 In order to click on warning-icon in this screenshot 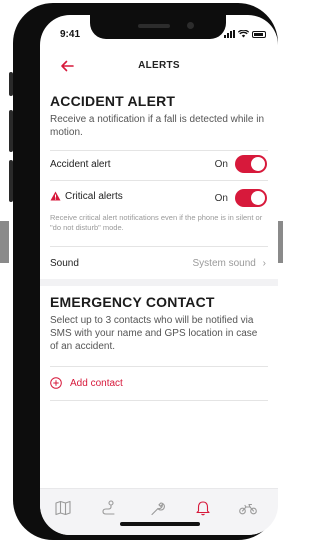, I will do `click(55, 196)`.